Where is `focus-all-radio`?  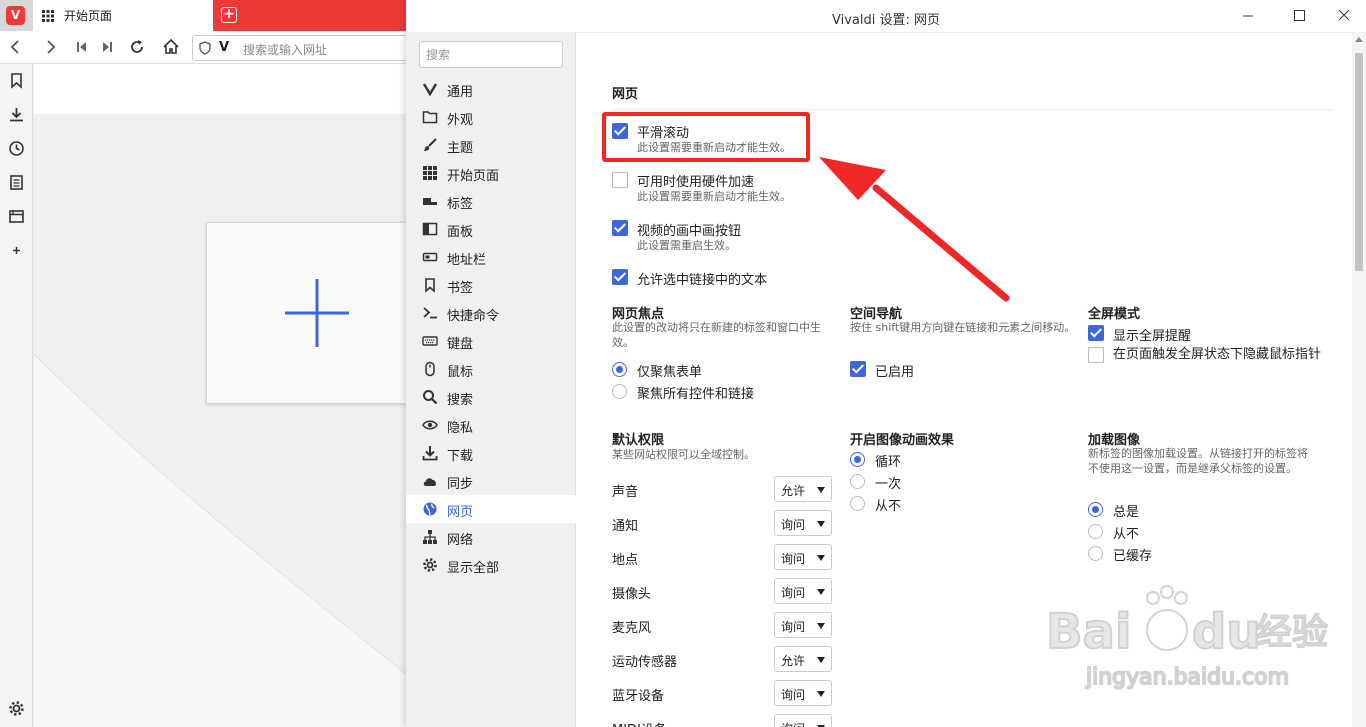
focus-all-radio is located at coordinates (619, 391).